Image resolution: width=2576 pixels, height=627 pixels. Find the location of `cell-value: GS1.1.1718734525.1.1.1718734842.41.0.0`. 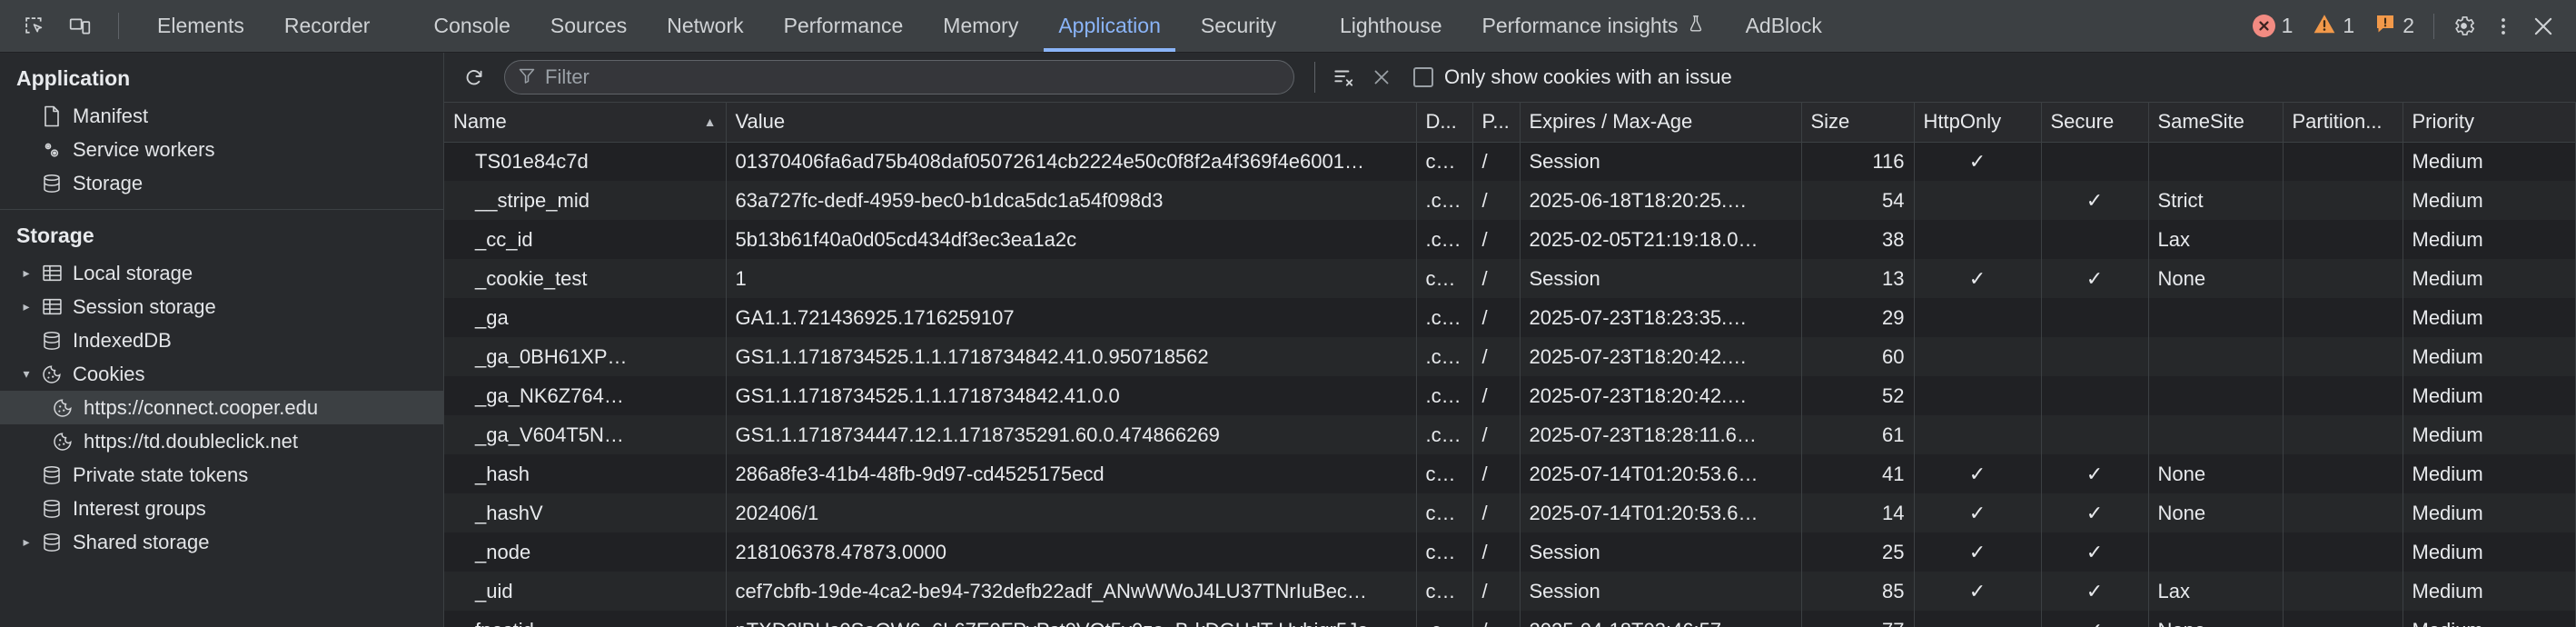

cell-value: GS1.1.1718734525.1.1.1718734842.41.0.0 is located at coordinates (1071, 395).